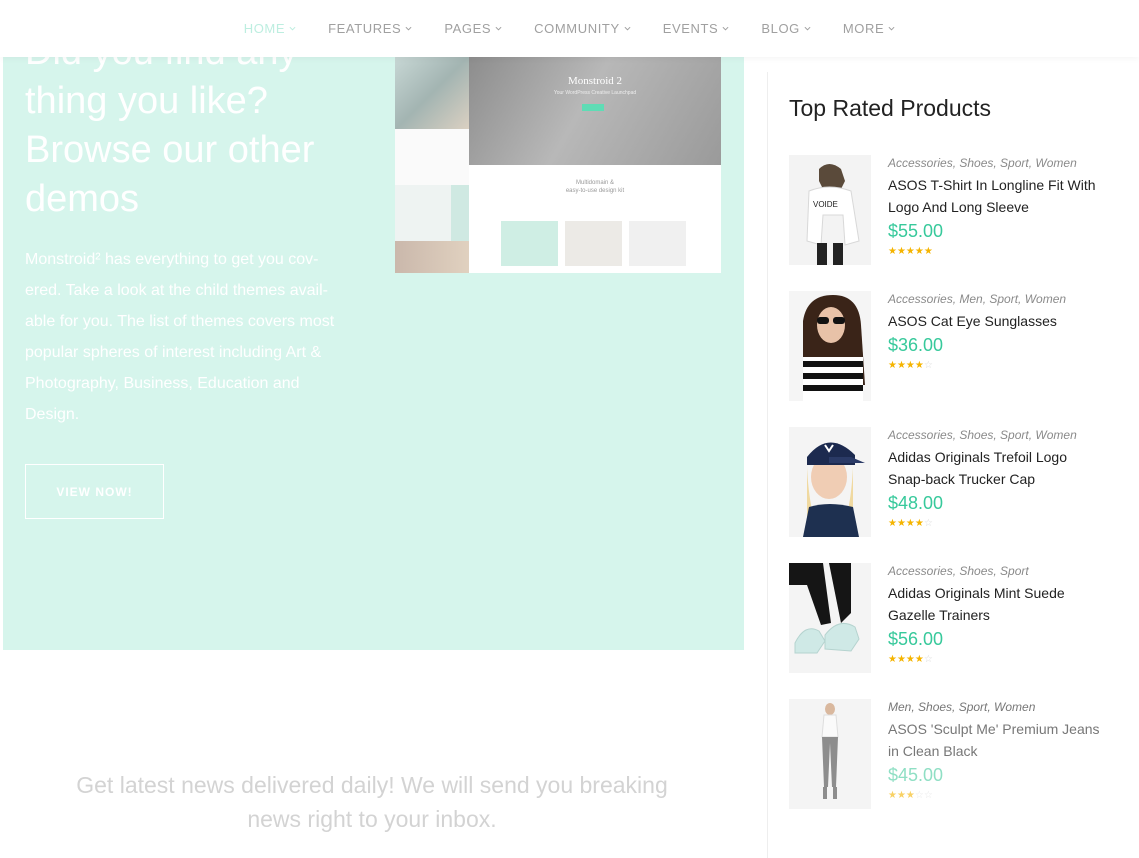 The image size is (1139, 858). Describe the element at coordinates (890, 108) in the screenshot. I see `widget-title: Top Rated Products` at that location.